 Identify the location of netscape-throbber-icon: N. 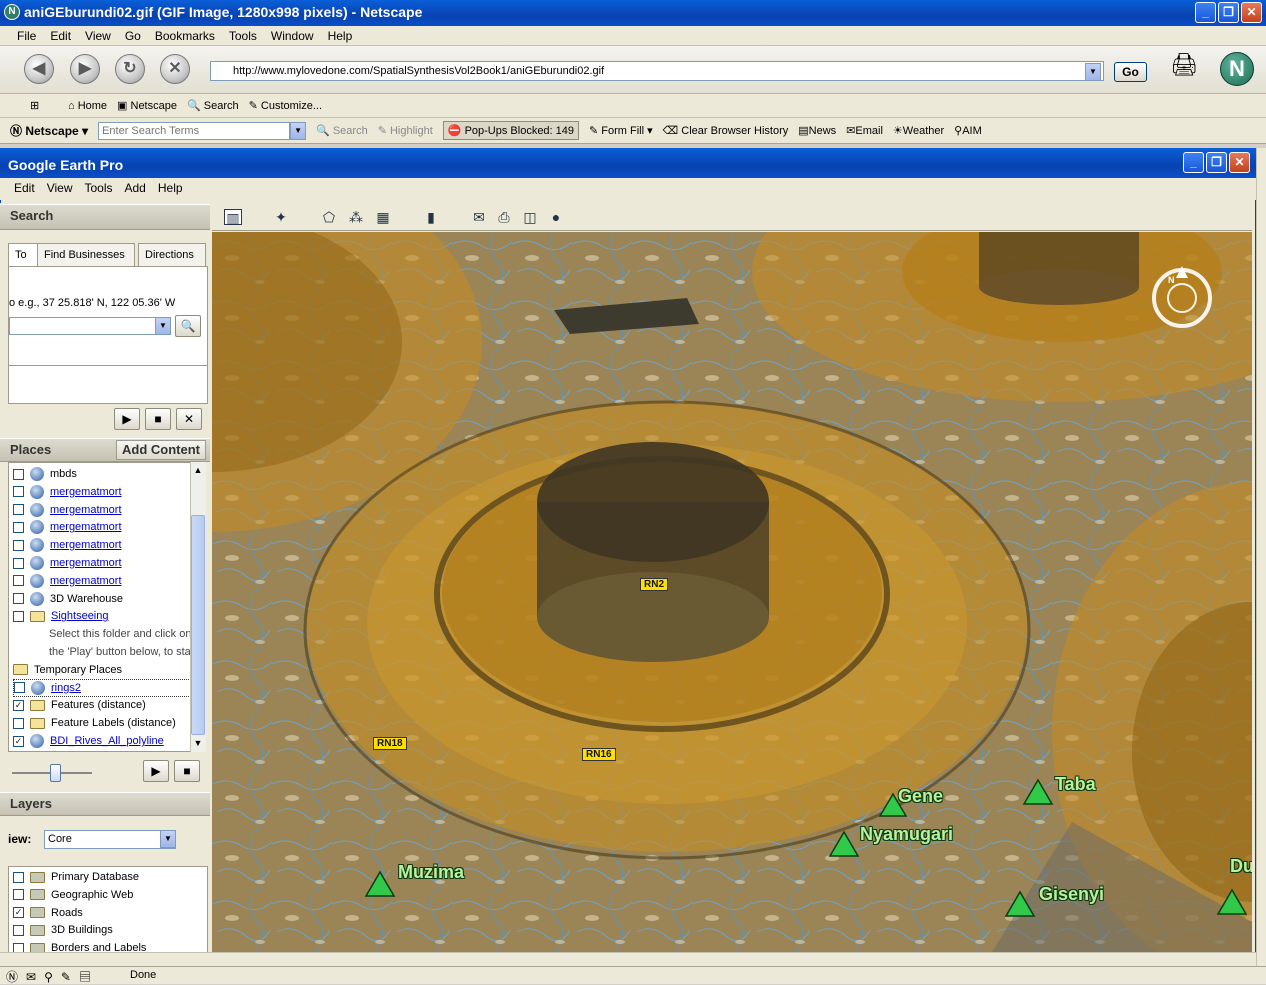
(1237, 69).